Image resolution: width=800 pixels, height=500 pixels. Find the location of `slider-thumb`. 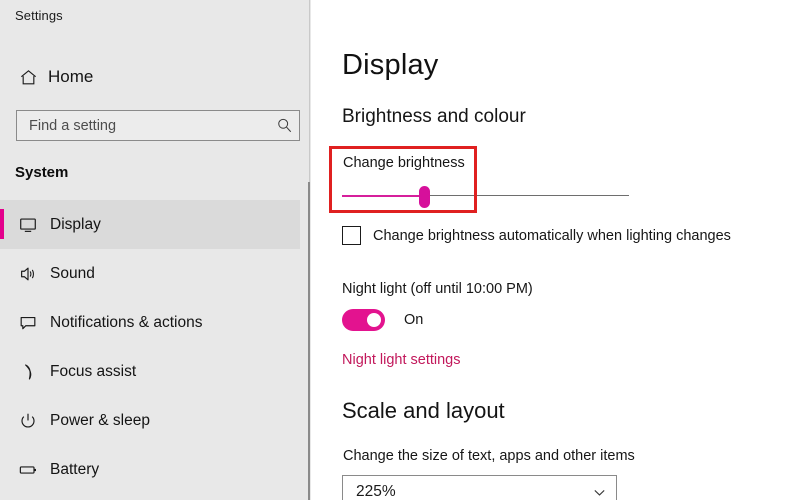

slider-thumb is located at coordinates (424, 197).